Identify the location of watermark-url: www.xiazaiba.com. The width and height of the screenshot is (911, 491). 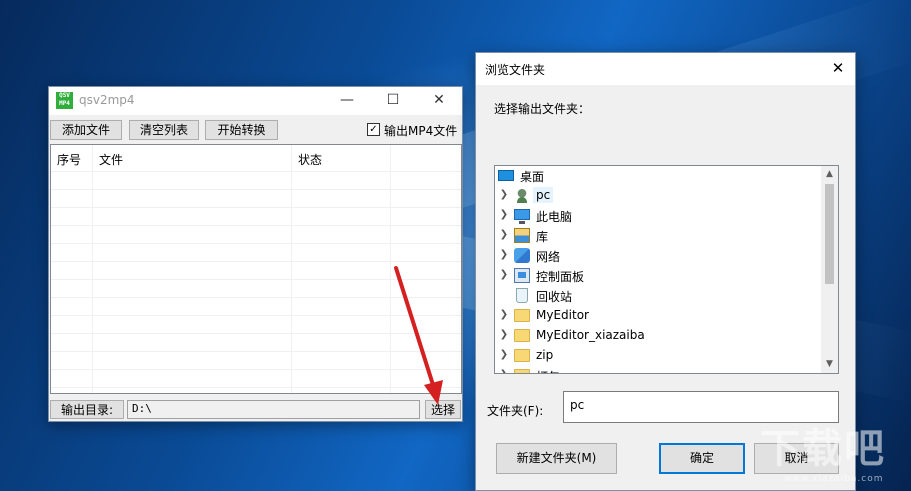
(834, 479).